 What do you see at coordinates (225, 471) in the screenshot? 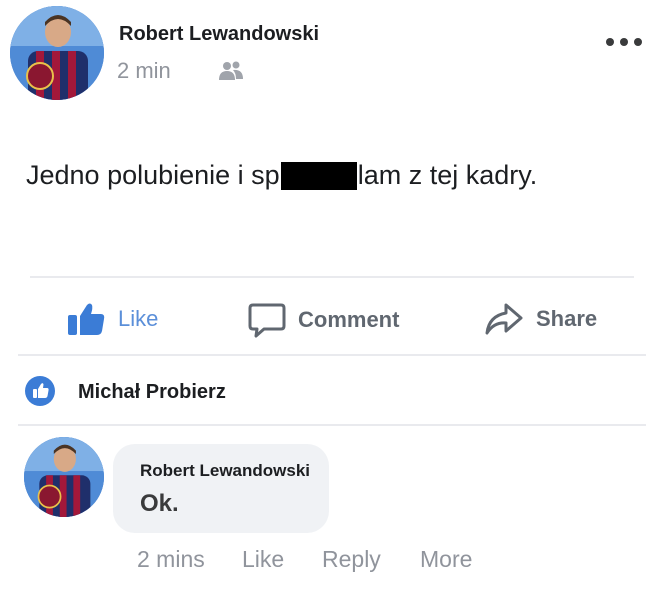
I see `comment-author-name: Robert Lewandowski` at bounding box center [225, 471].